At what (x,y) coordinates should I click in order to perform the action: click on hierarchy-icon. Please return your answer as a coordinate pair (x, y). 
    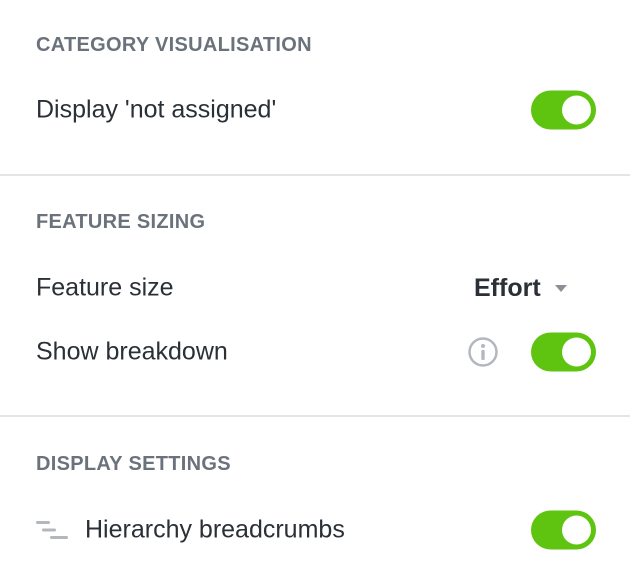
    Looking at the image, I should click on (52, 530).